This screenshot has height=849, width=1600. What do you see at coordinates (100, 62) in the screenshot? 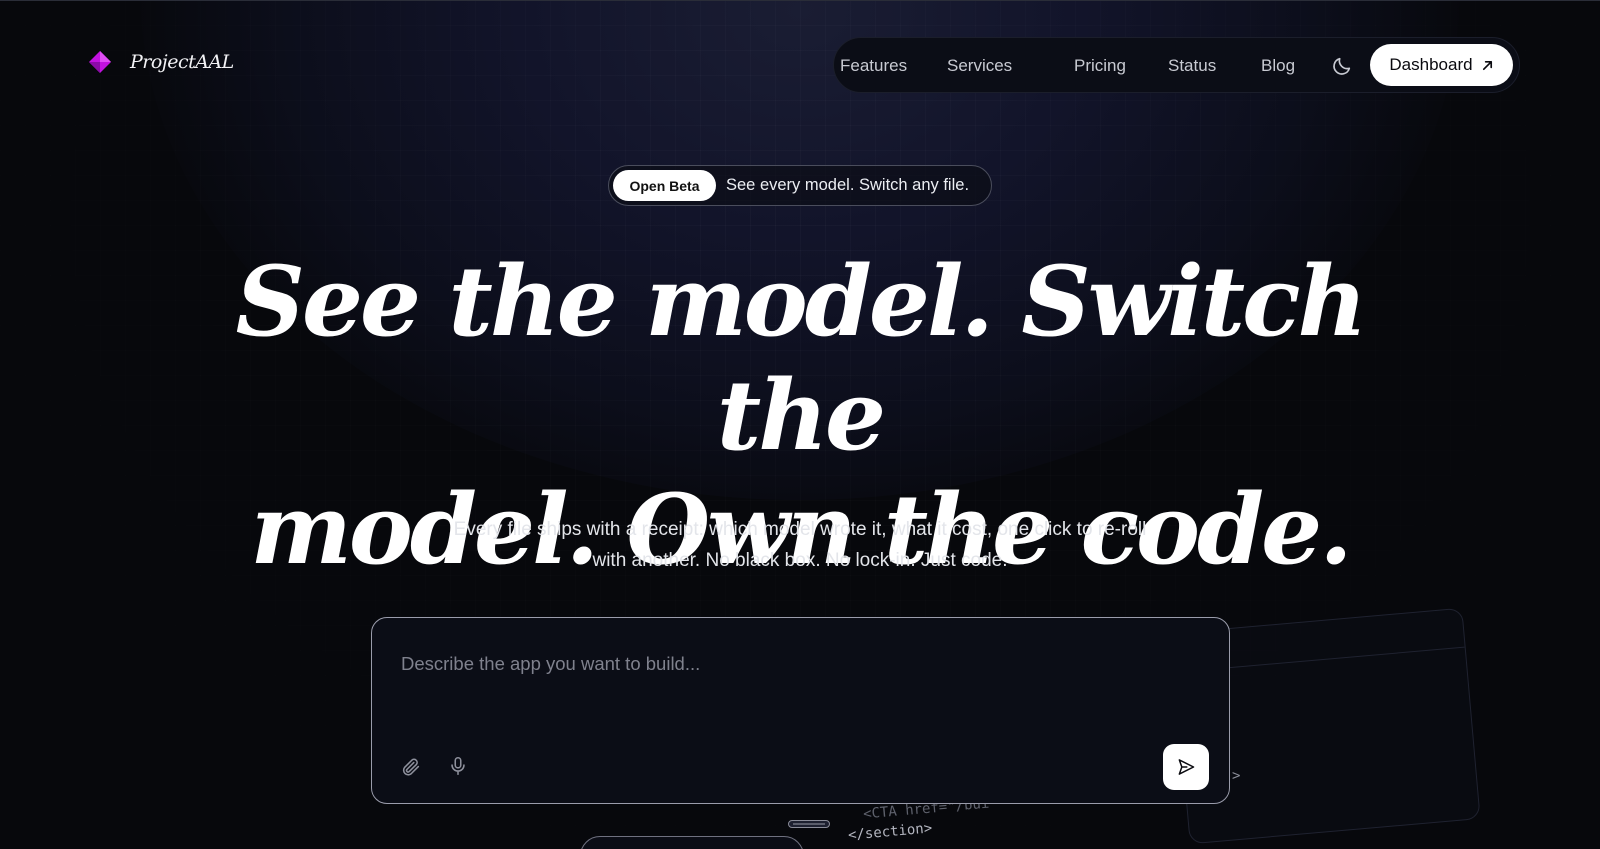
I see `diamond-logo-icon` at bounding box center [100, 62].